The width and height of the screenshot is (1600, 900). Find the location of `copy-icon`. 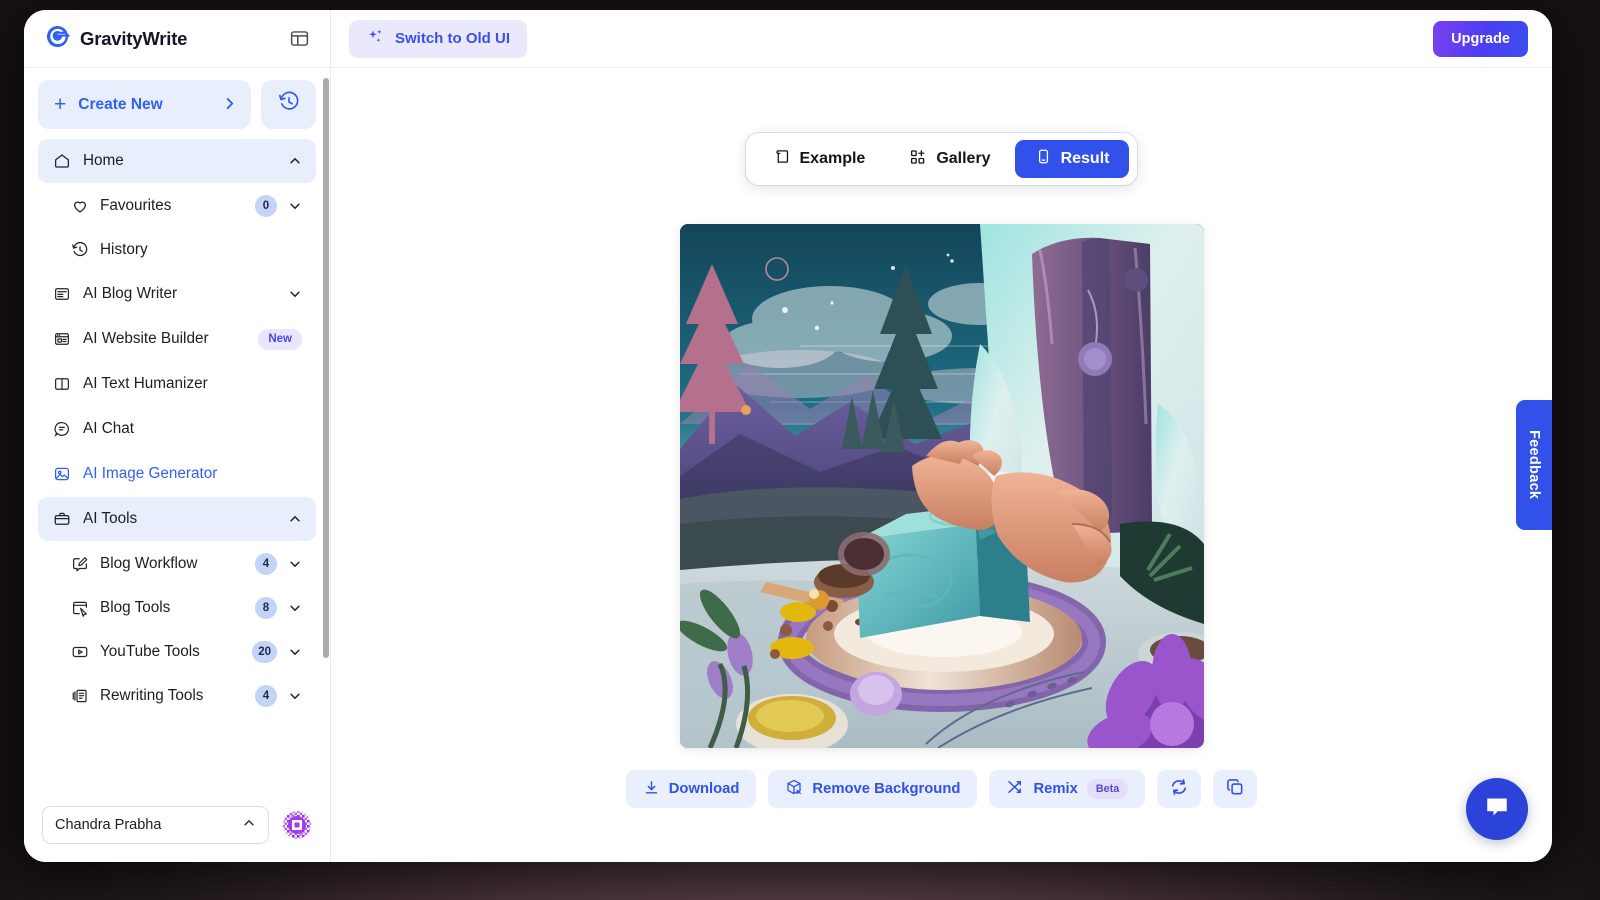

copy-icon is located at coordinates (1235, 789).